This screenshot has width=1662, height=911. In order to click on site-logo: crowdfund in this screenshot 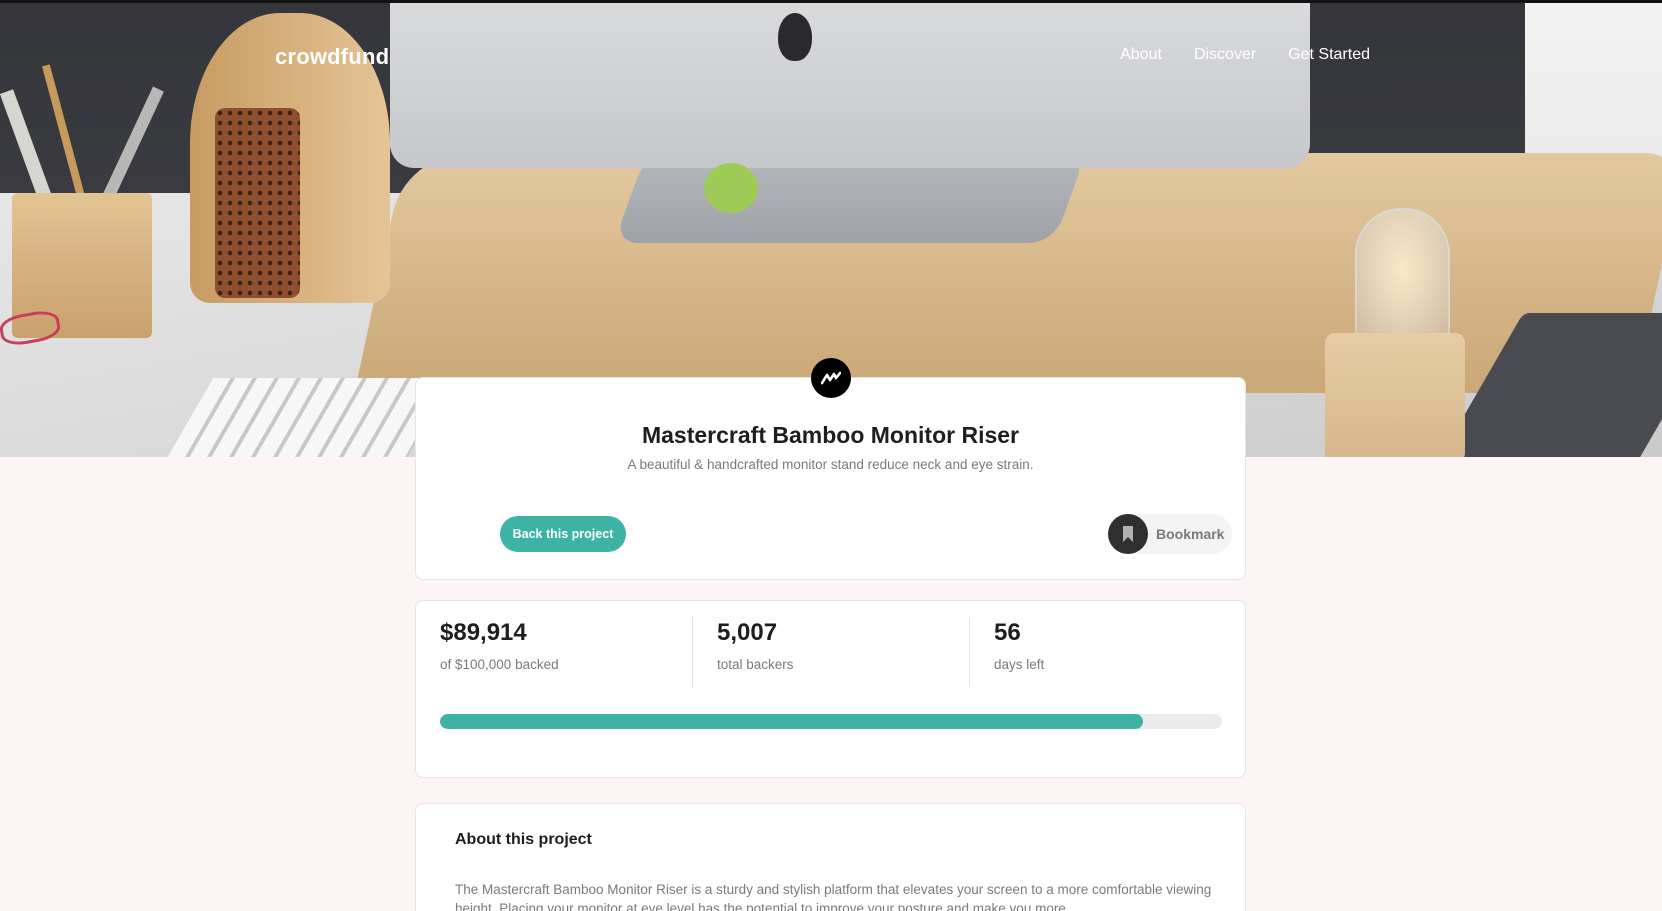, I will do `click(332, 57)`.